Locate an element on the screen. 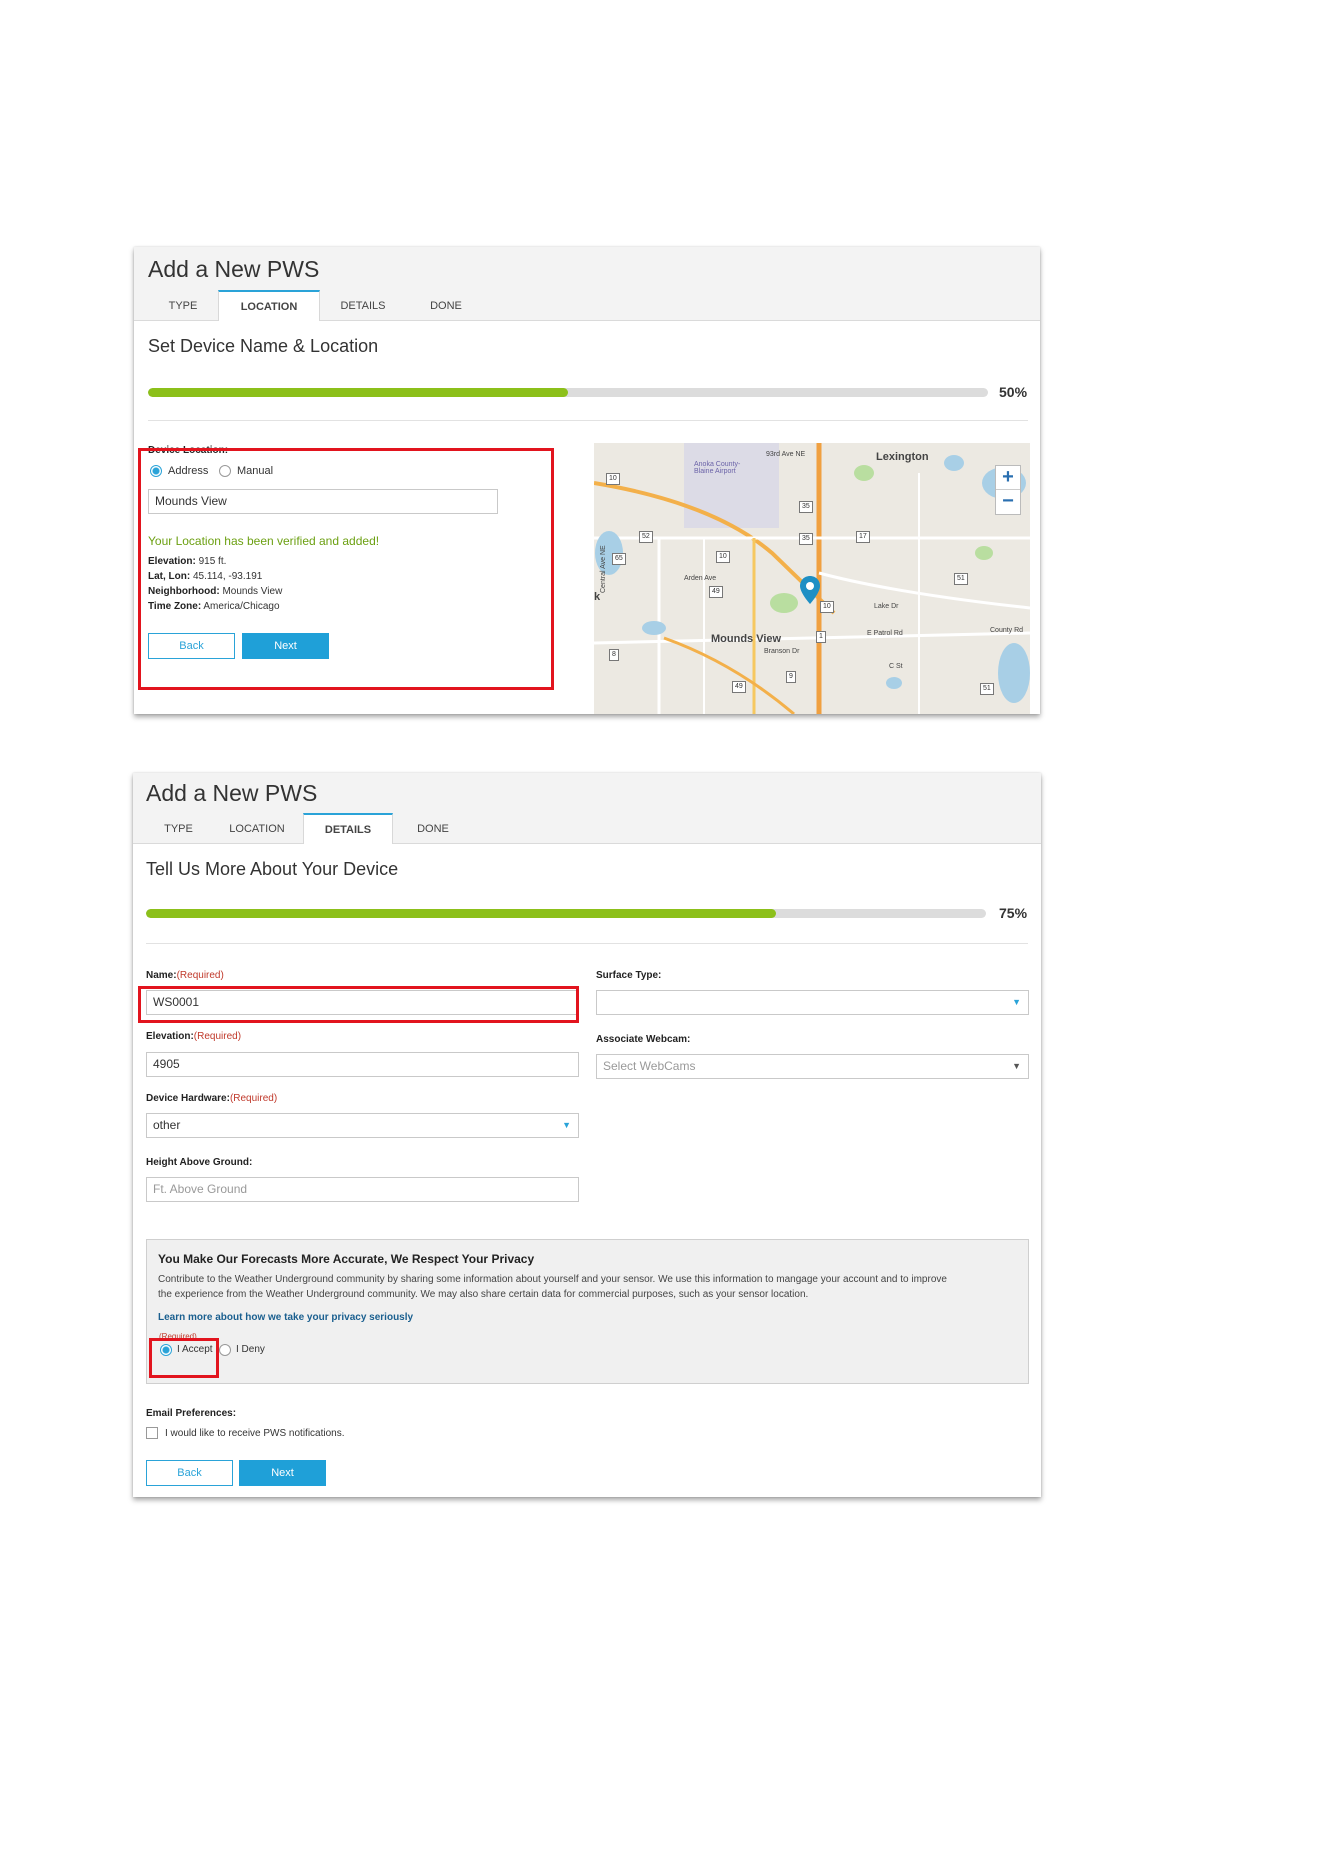  timezone-row: Time Zone: America/Chicago is located at coordinates (215, 606).